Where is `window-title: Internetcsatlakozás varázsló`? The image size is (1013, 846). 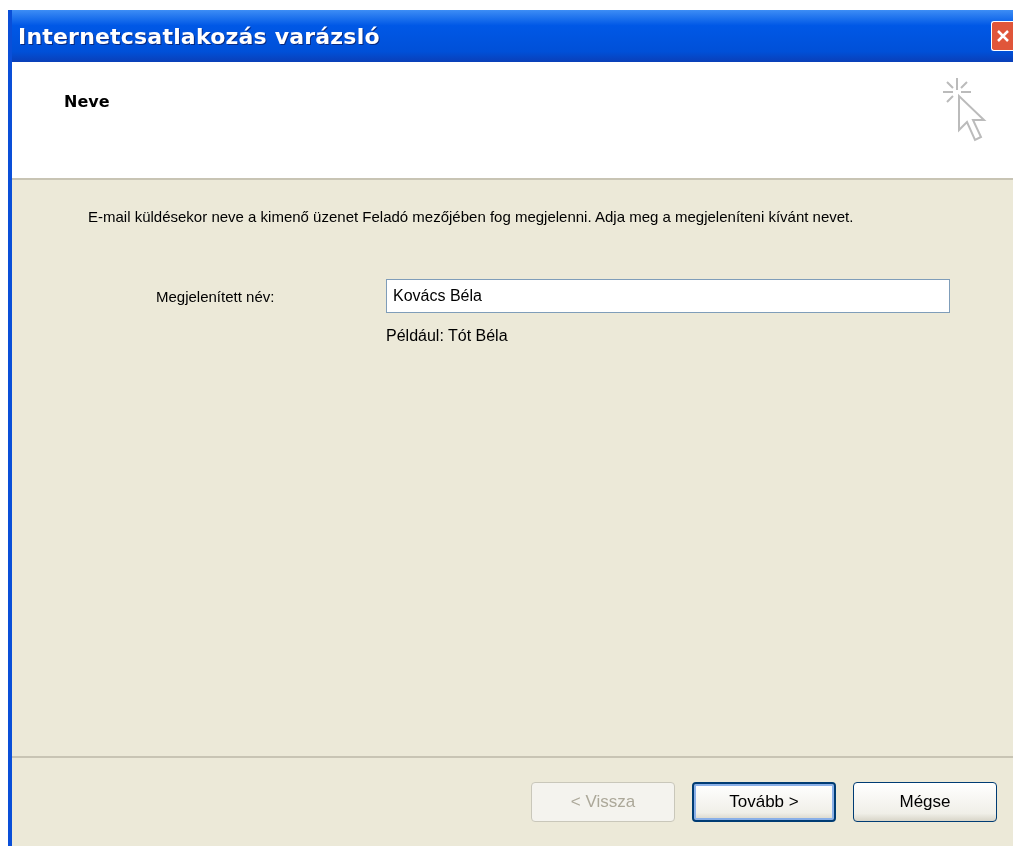
window-title: Internetcsatlakozás varázsló is located at coordinates (199, 36).